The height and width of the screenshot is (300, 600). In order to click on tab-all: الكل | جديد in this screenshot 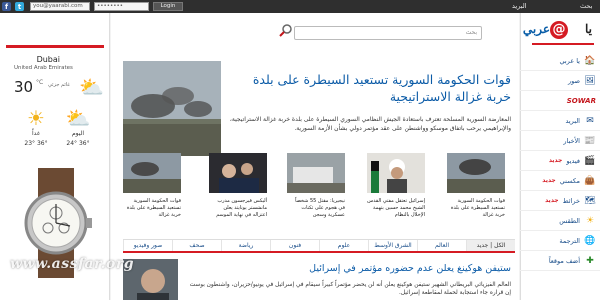, I will do `click(490, 245)`.